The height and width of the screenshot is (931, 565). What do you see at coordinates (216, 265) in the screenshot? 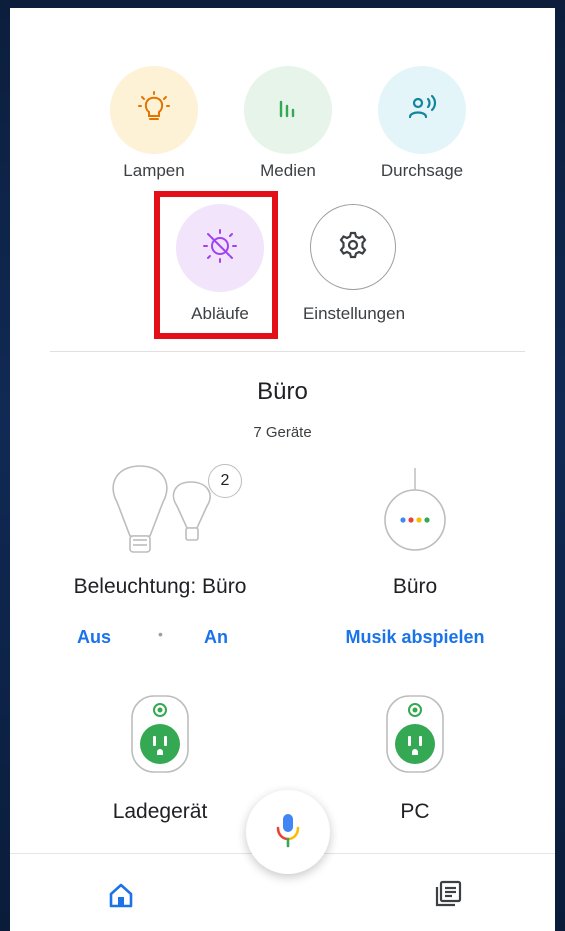
I see `highlight-box` at bounding box center [216, 265].